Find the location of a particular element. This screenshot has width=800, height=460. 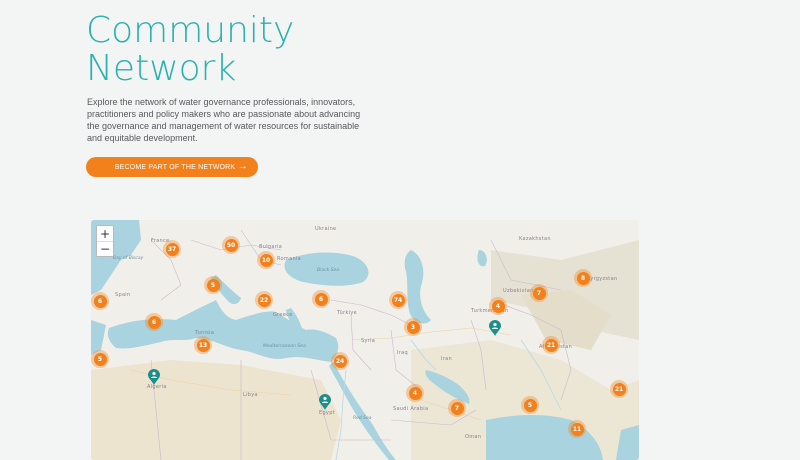

map-label-saudi-arabia: Saudi Arabia is located at coordinates (411, 409).